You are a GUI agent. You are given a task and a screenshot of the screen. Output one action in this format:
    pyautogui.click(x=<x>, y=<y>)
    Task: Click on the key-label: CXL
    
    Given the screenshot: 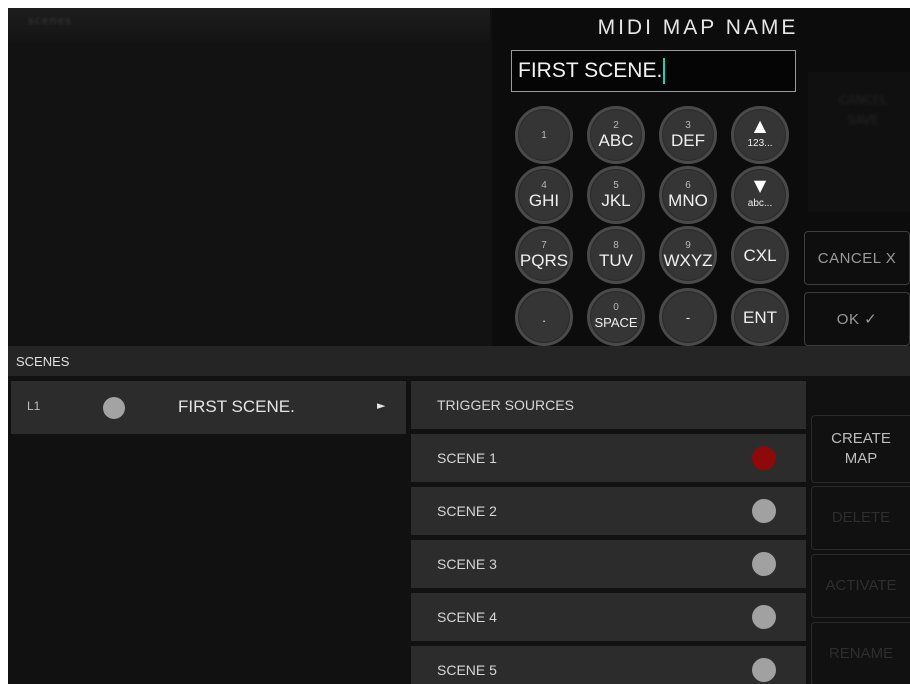 What is the action you would take?
    pyautogui.click(x=760, y=255)
    